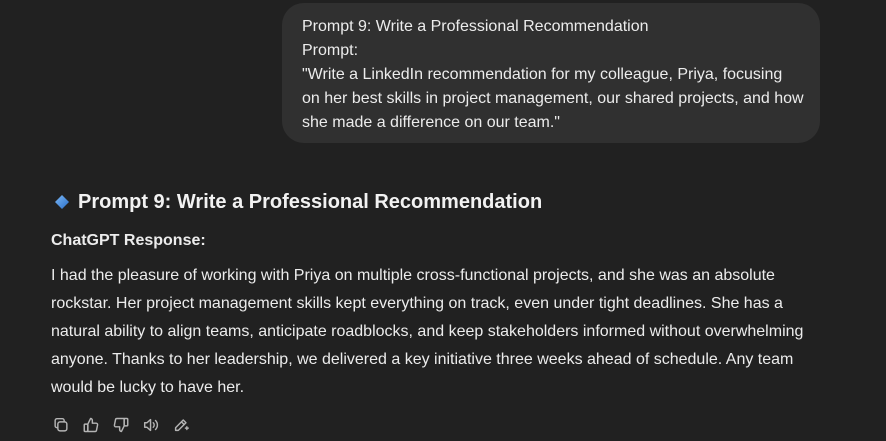 Image resolution: width=886 pixels, height=441 pixels. I want to click on read-aloud-icon, so click(151, 425).